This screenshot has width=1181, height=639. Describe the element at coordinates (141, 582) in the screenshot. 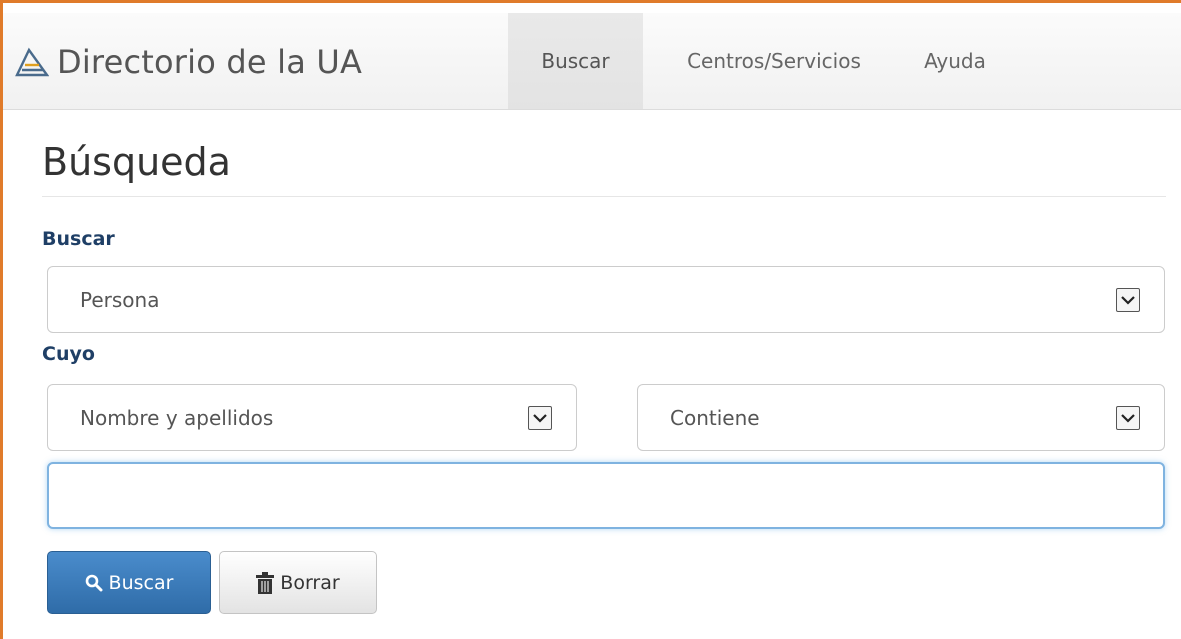

I see `search-button-label: Buscar` at that location.